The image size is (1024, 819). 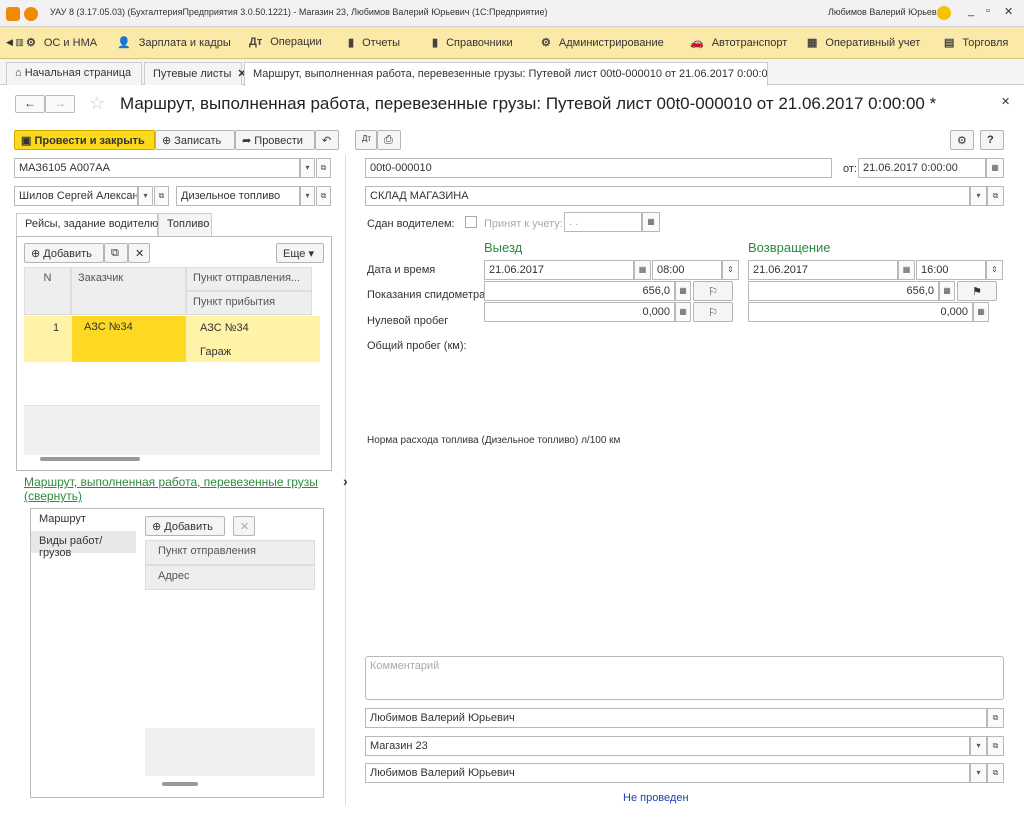 I want to click on depart-date-field: 21.06.2017, so click(x=559, y=270).